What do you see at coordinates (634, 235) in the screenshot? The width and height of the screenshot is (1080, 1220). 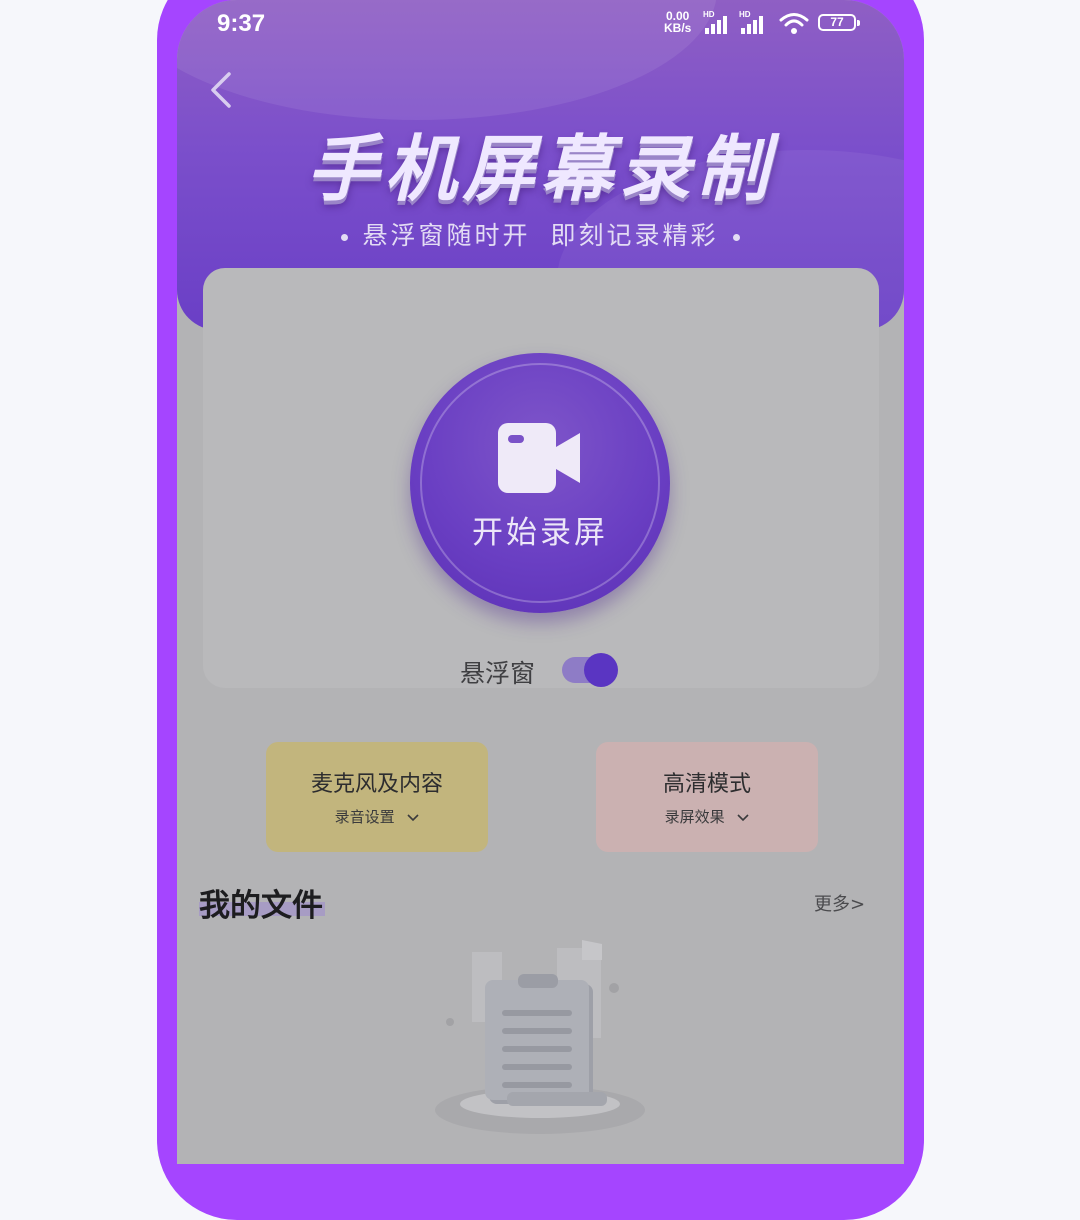 I see `subtitle-right: 即刻记录精彩` at bounding box center [634, 235].